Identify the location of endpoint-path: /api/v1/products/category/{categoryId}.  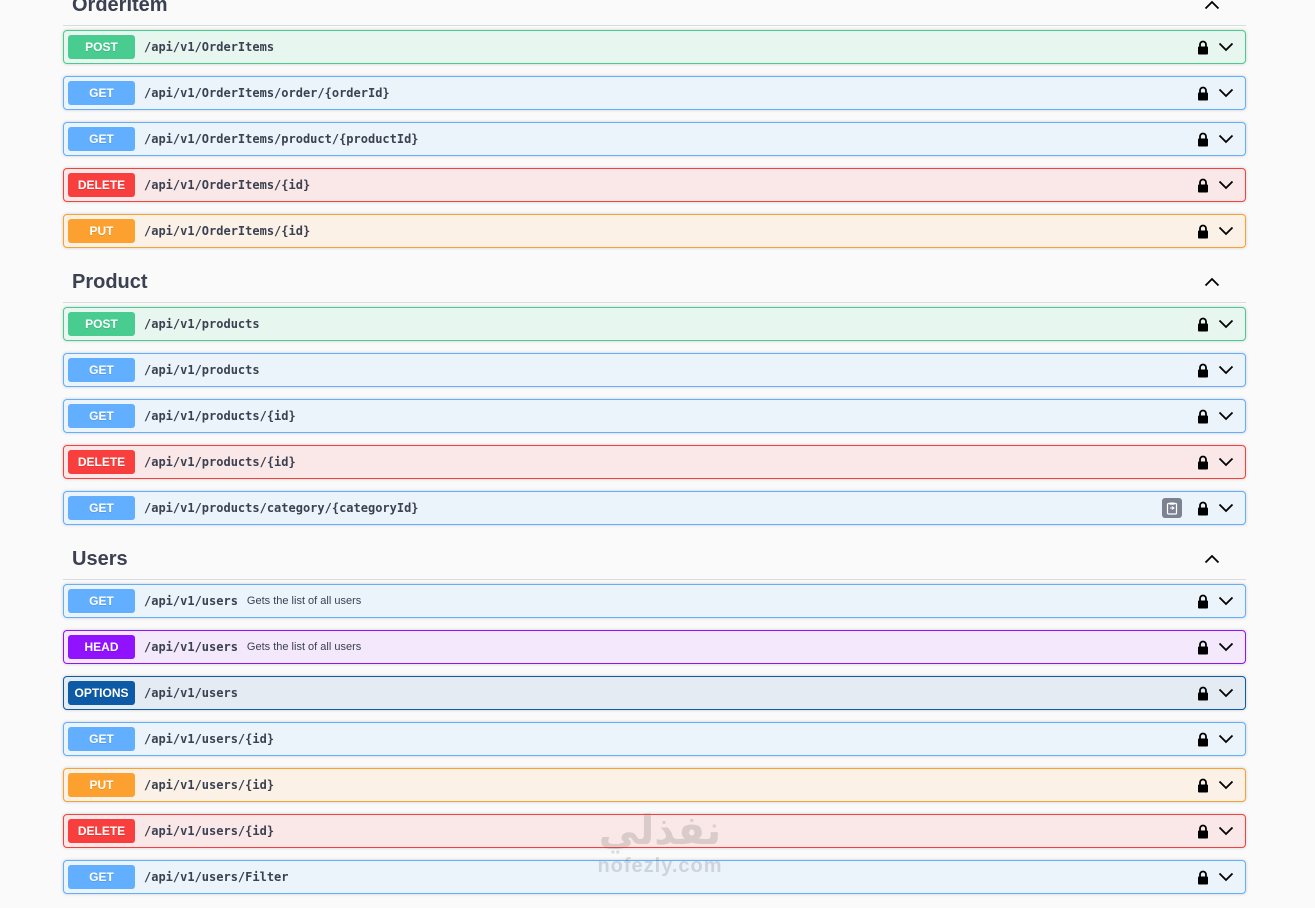
(281, 508).